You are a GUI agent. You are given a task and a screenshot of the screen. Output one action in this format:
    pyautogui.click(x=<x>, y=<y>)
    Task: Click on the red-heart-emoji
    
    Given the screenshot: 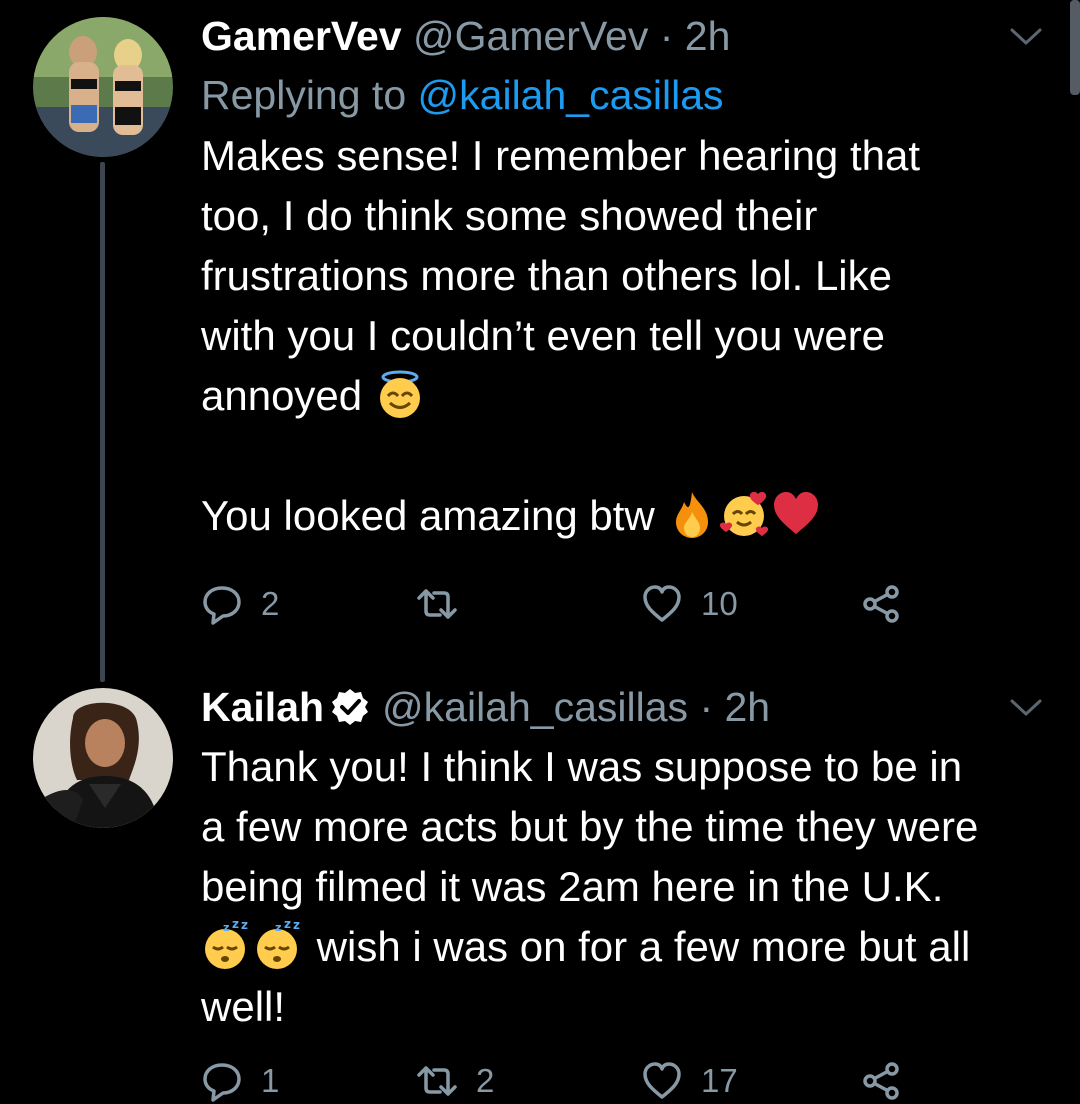 What is the action you would take?
    pyautogui.click(x=796, y=514)
    